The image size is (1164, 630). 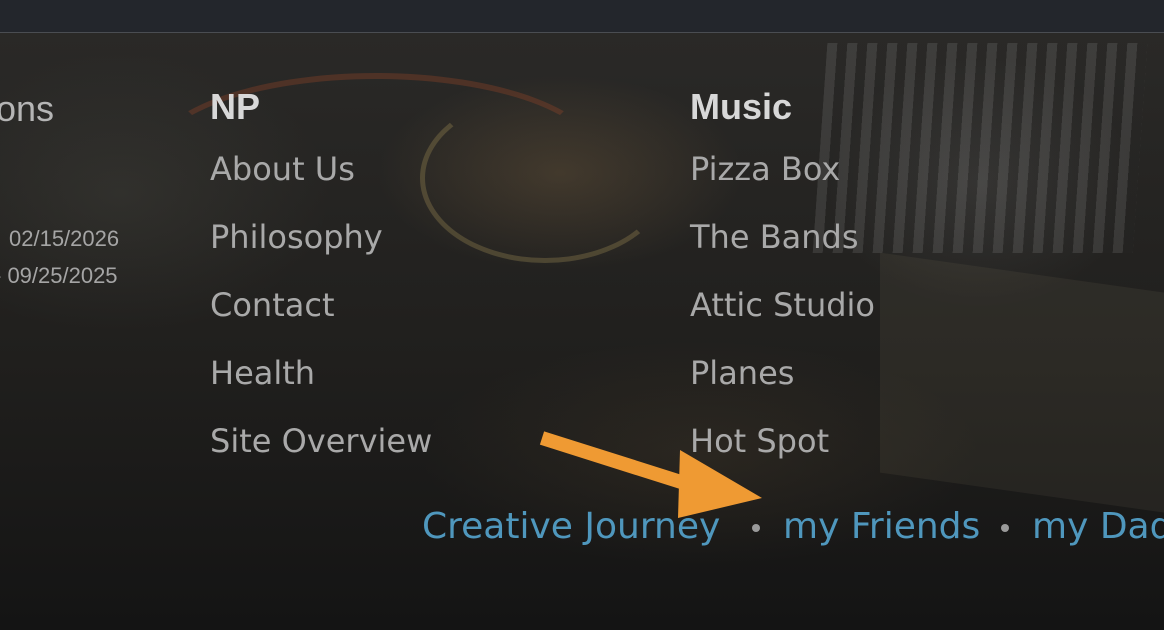 What do you see at coordinates (59, 275) in the screenshot?
I see `date-text: - 09/25/2025` at bounding box center [59, 275].